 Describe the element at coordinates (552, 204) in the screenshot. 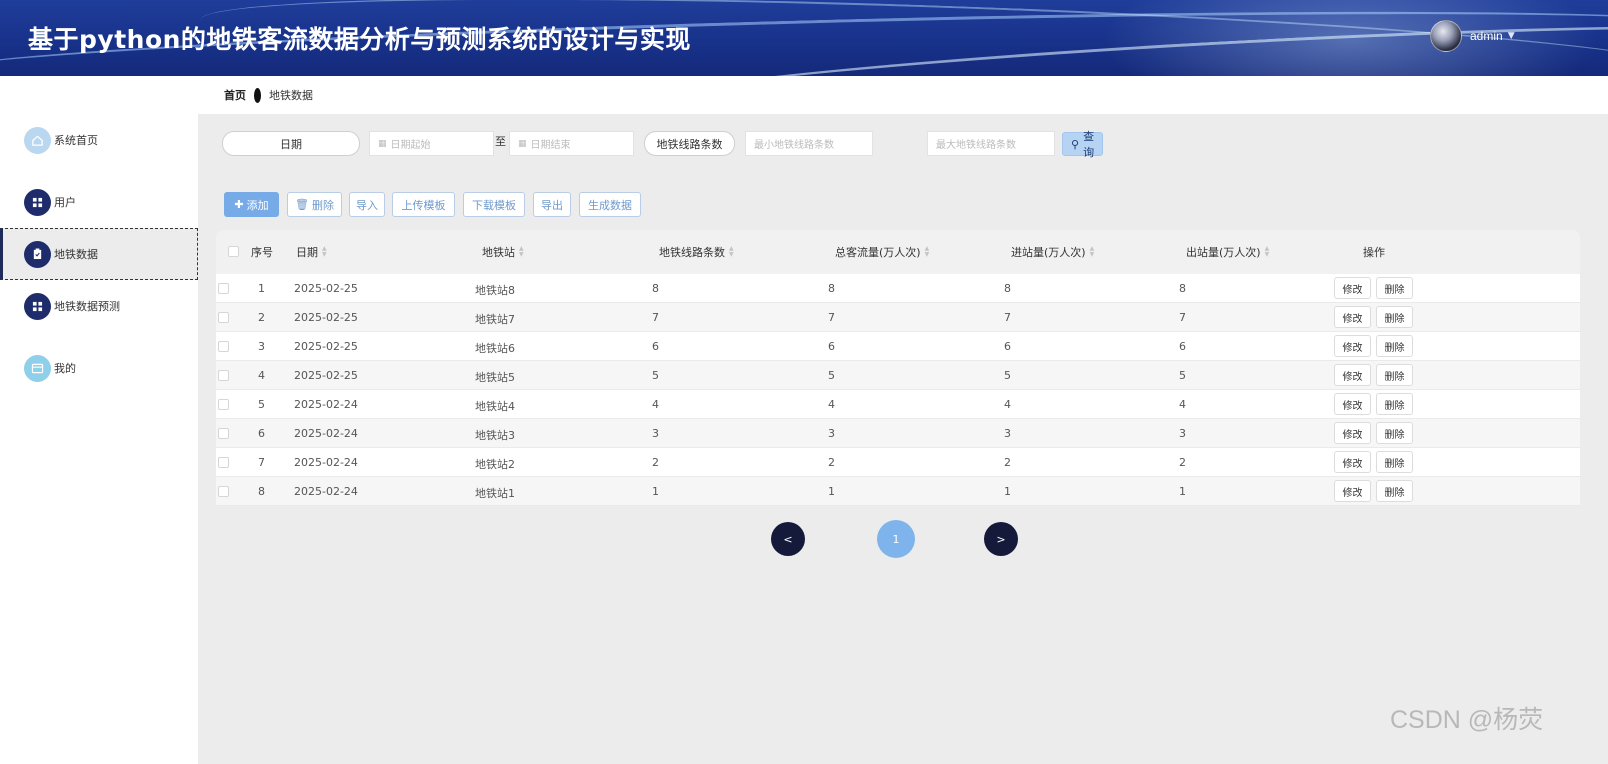

I see `export-button: 导出` at that location.